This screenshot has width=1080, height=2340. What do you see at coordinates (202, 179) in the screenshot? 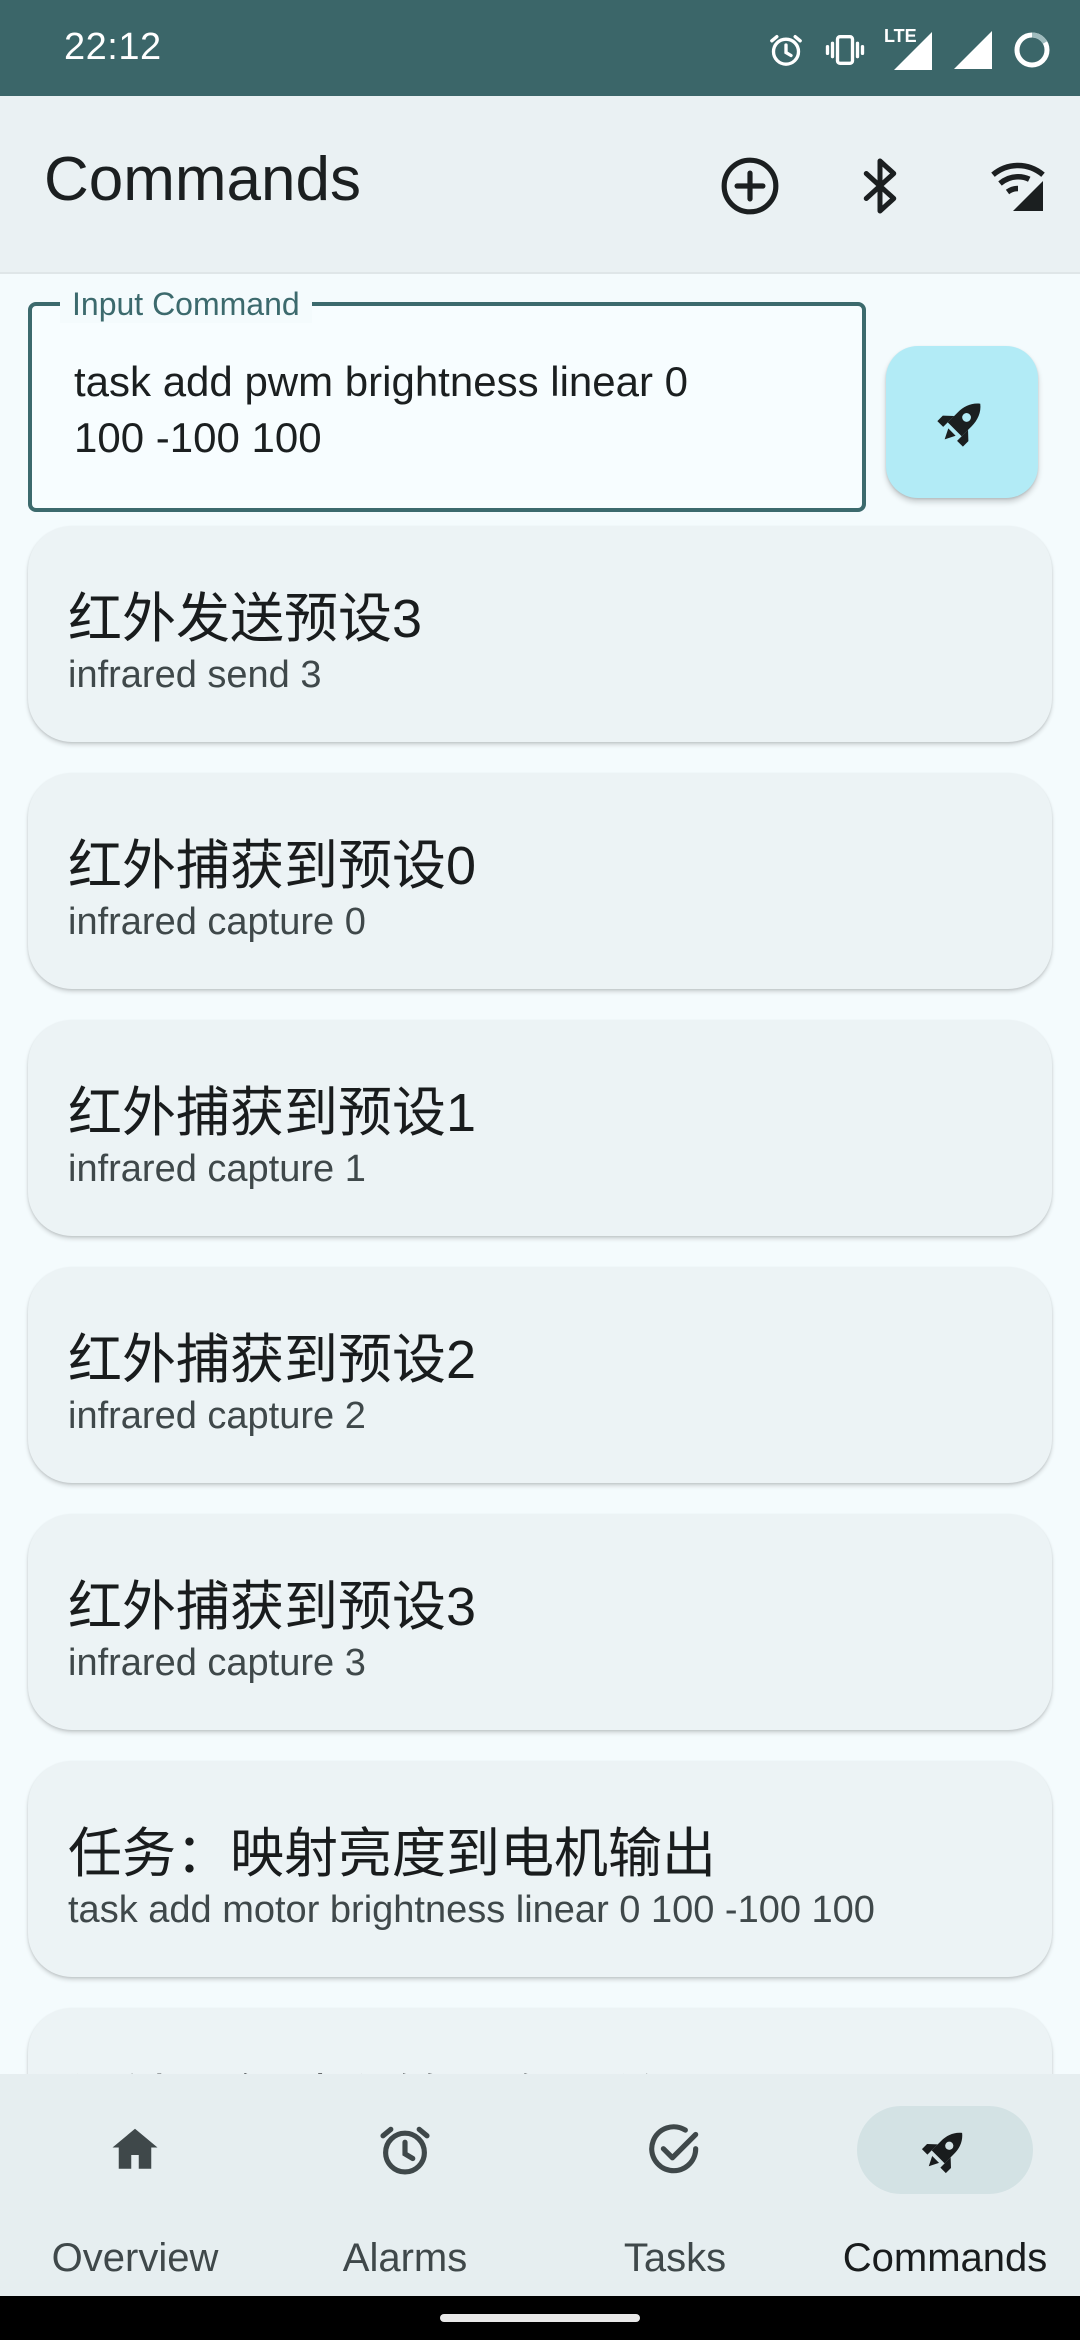
I see `page-title: Commands` at bounding box center [202, 179].